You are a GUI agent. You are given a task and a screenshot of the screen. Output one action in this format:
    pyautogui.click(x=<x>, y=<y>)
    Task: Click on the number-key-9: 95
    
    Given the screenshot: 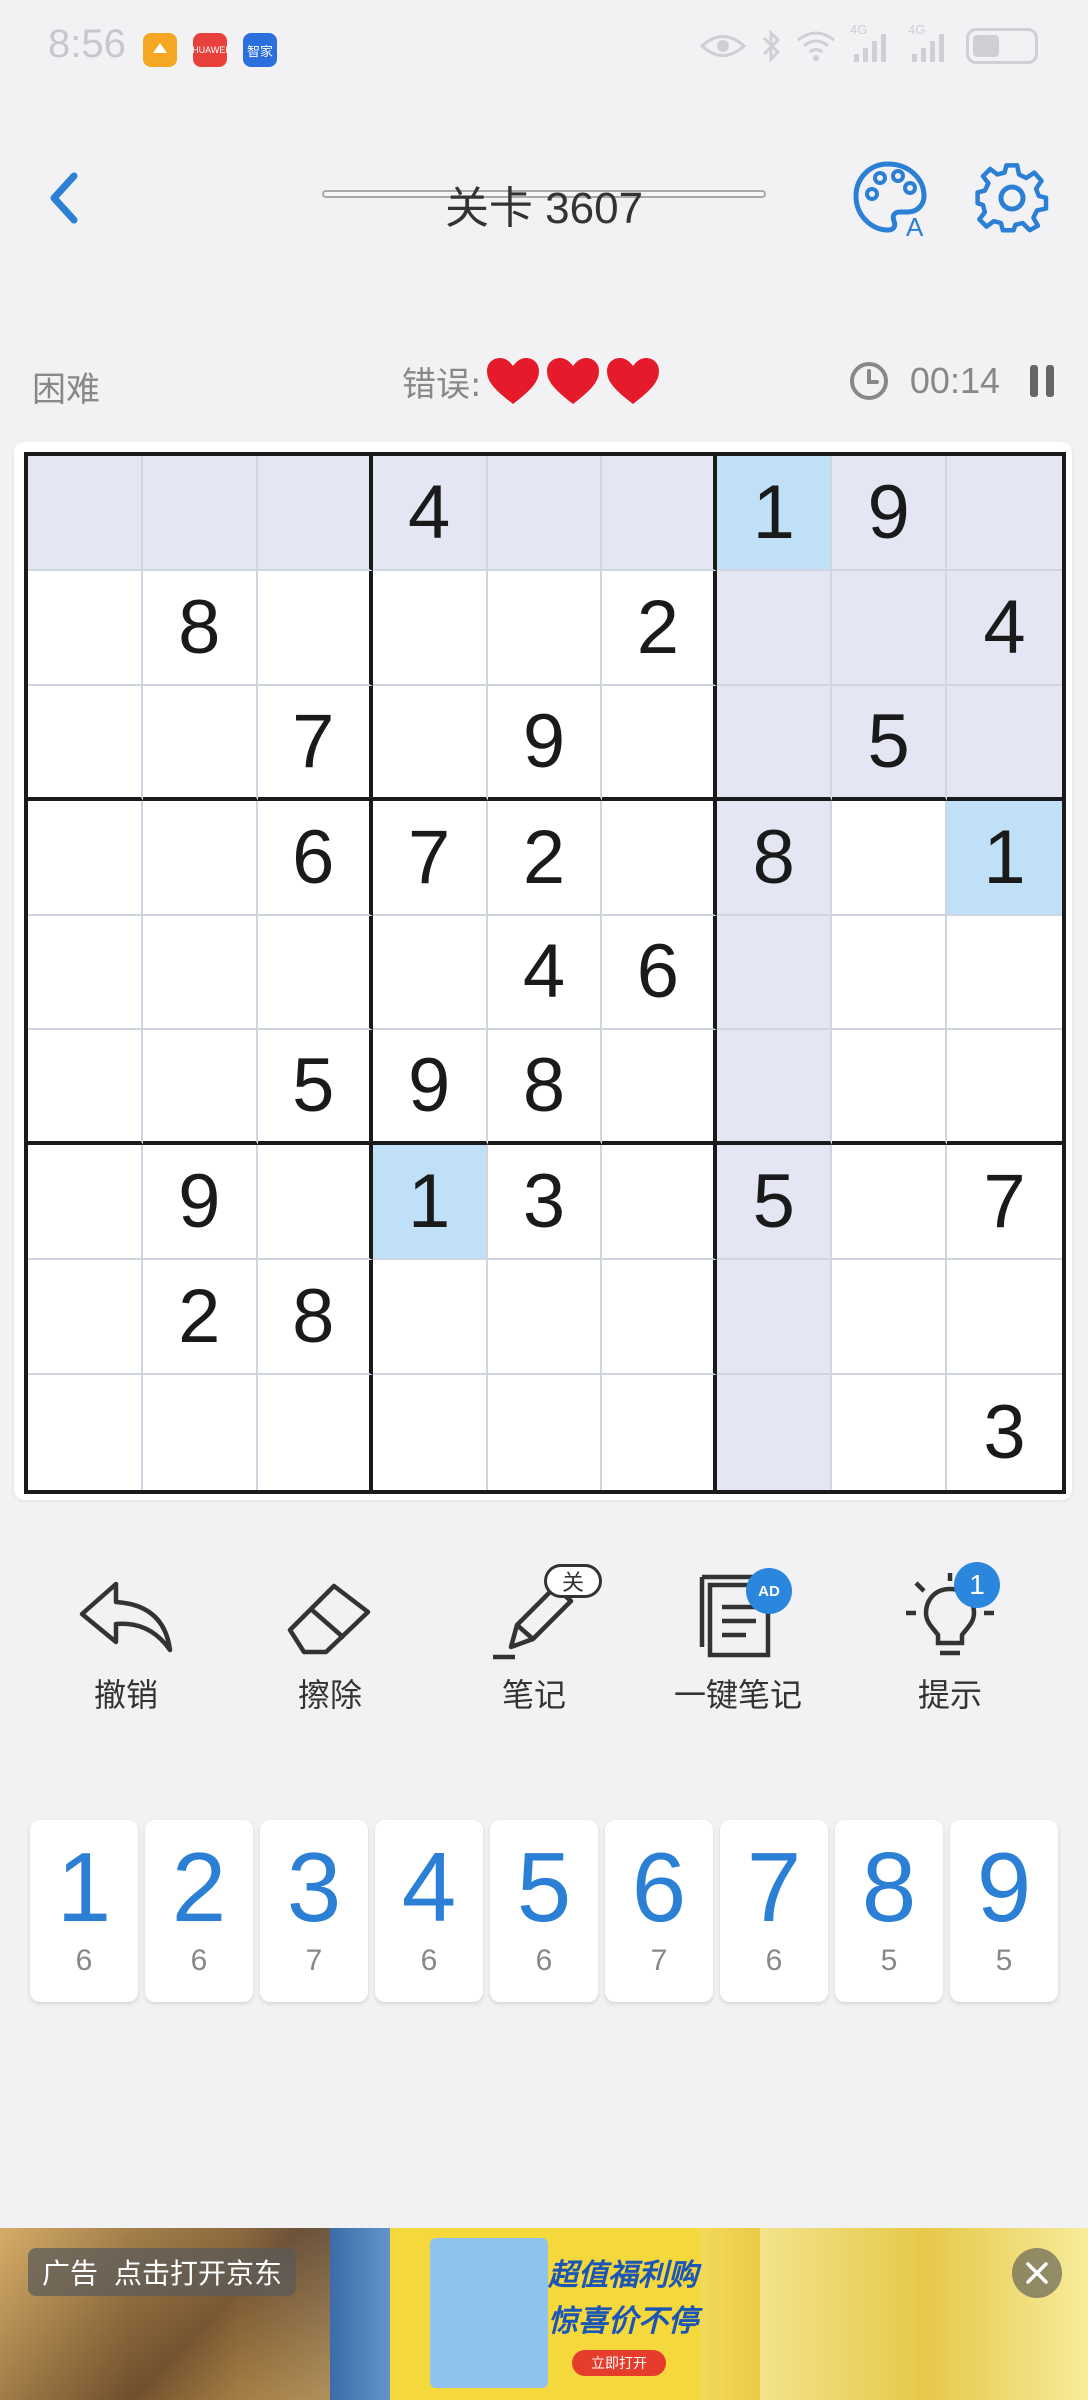 What is the action you would take?
    pyautogui.click(x=1004, y=1911)
    